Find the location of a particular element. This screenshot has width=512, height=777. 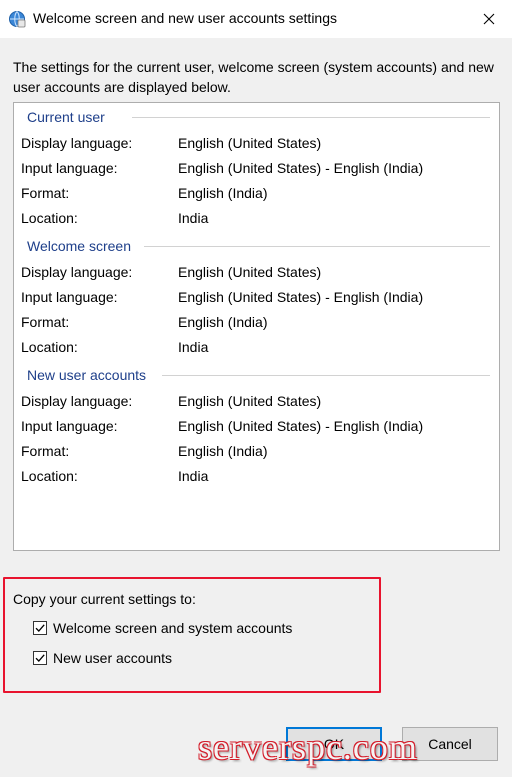

globe-settings-icon is located at coordinates (17, 19).